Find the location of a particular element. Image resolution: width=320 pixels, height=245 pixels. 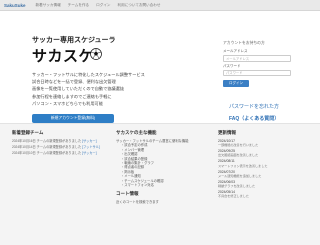

email-label: メールアドレス is located at coordinates (235, 51).